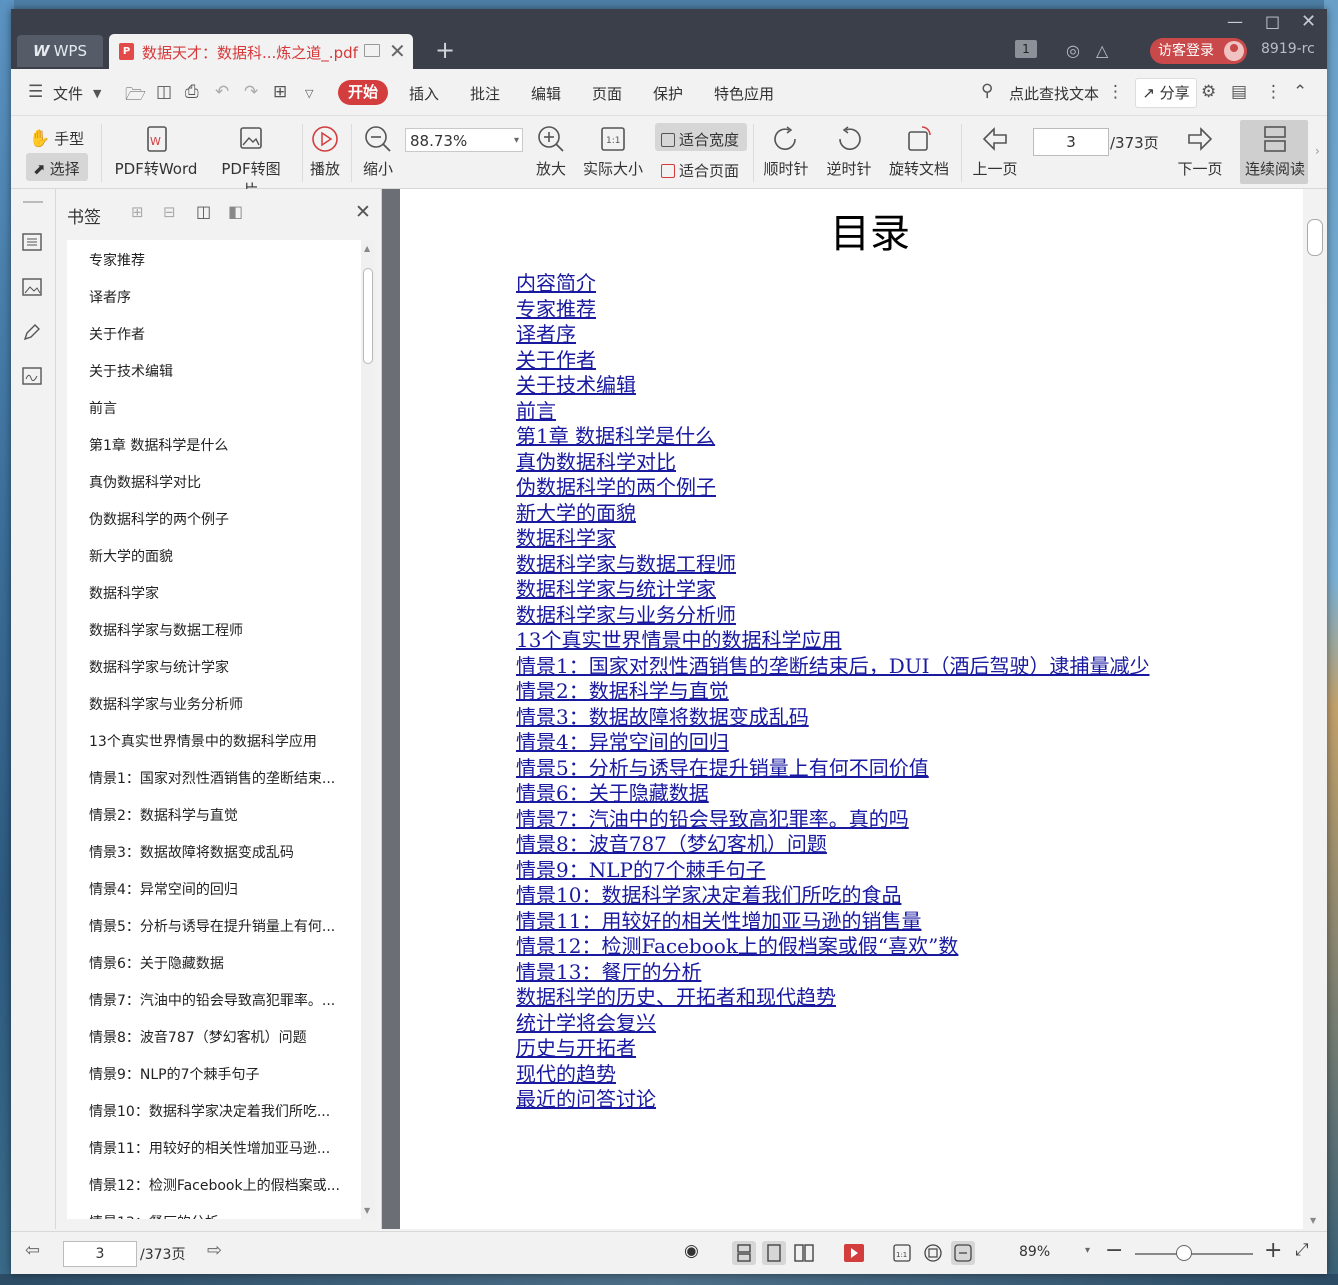  What do you see at coordinates (902, 1253) in the screenshot?
I see `actual-size-status-button: 1:1` at bounding box center [902, 1253].